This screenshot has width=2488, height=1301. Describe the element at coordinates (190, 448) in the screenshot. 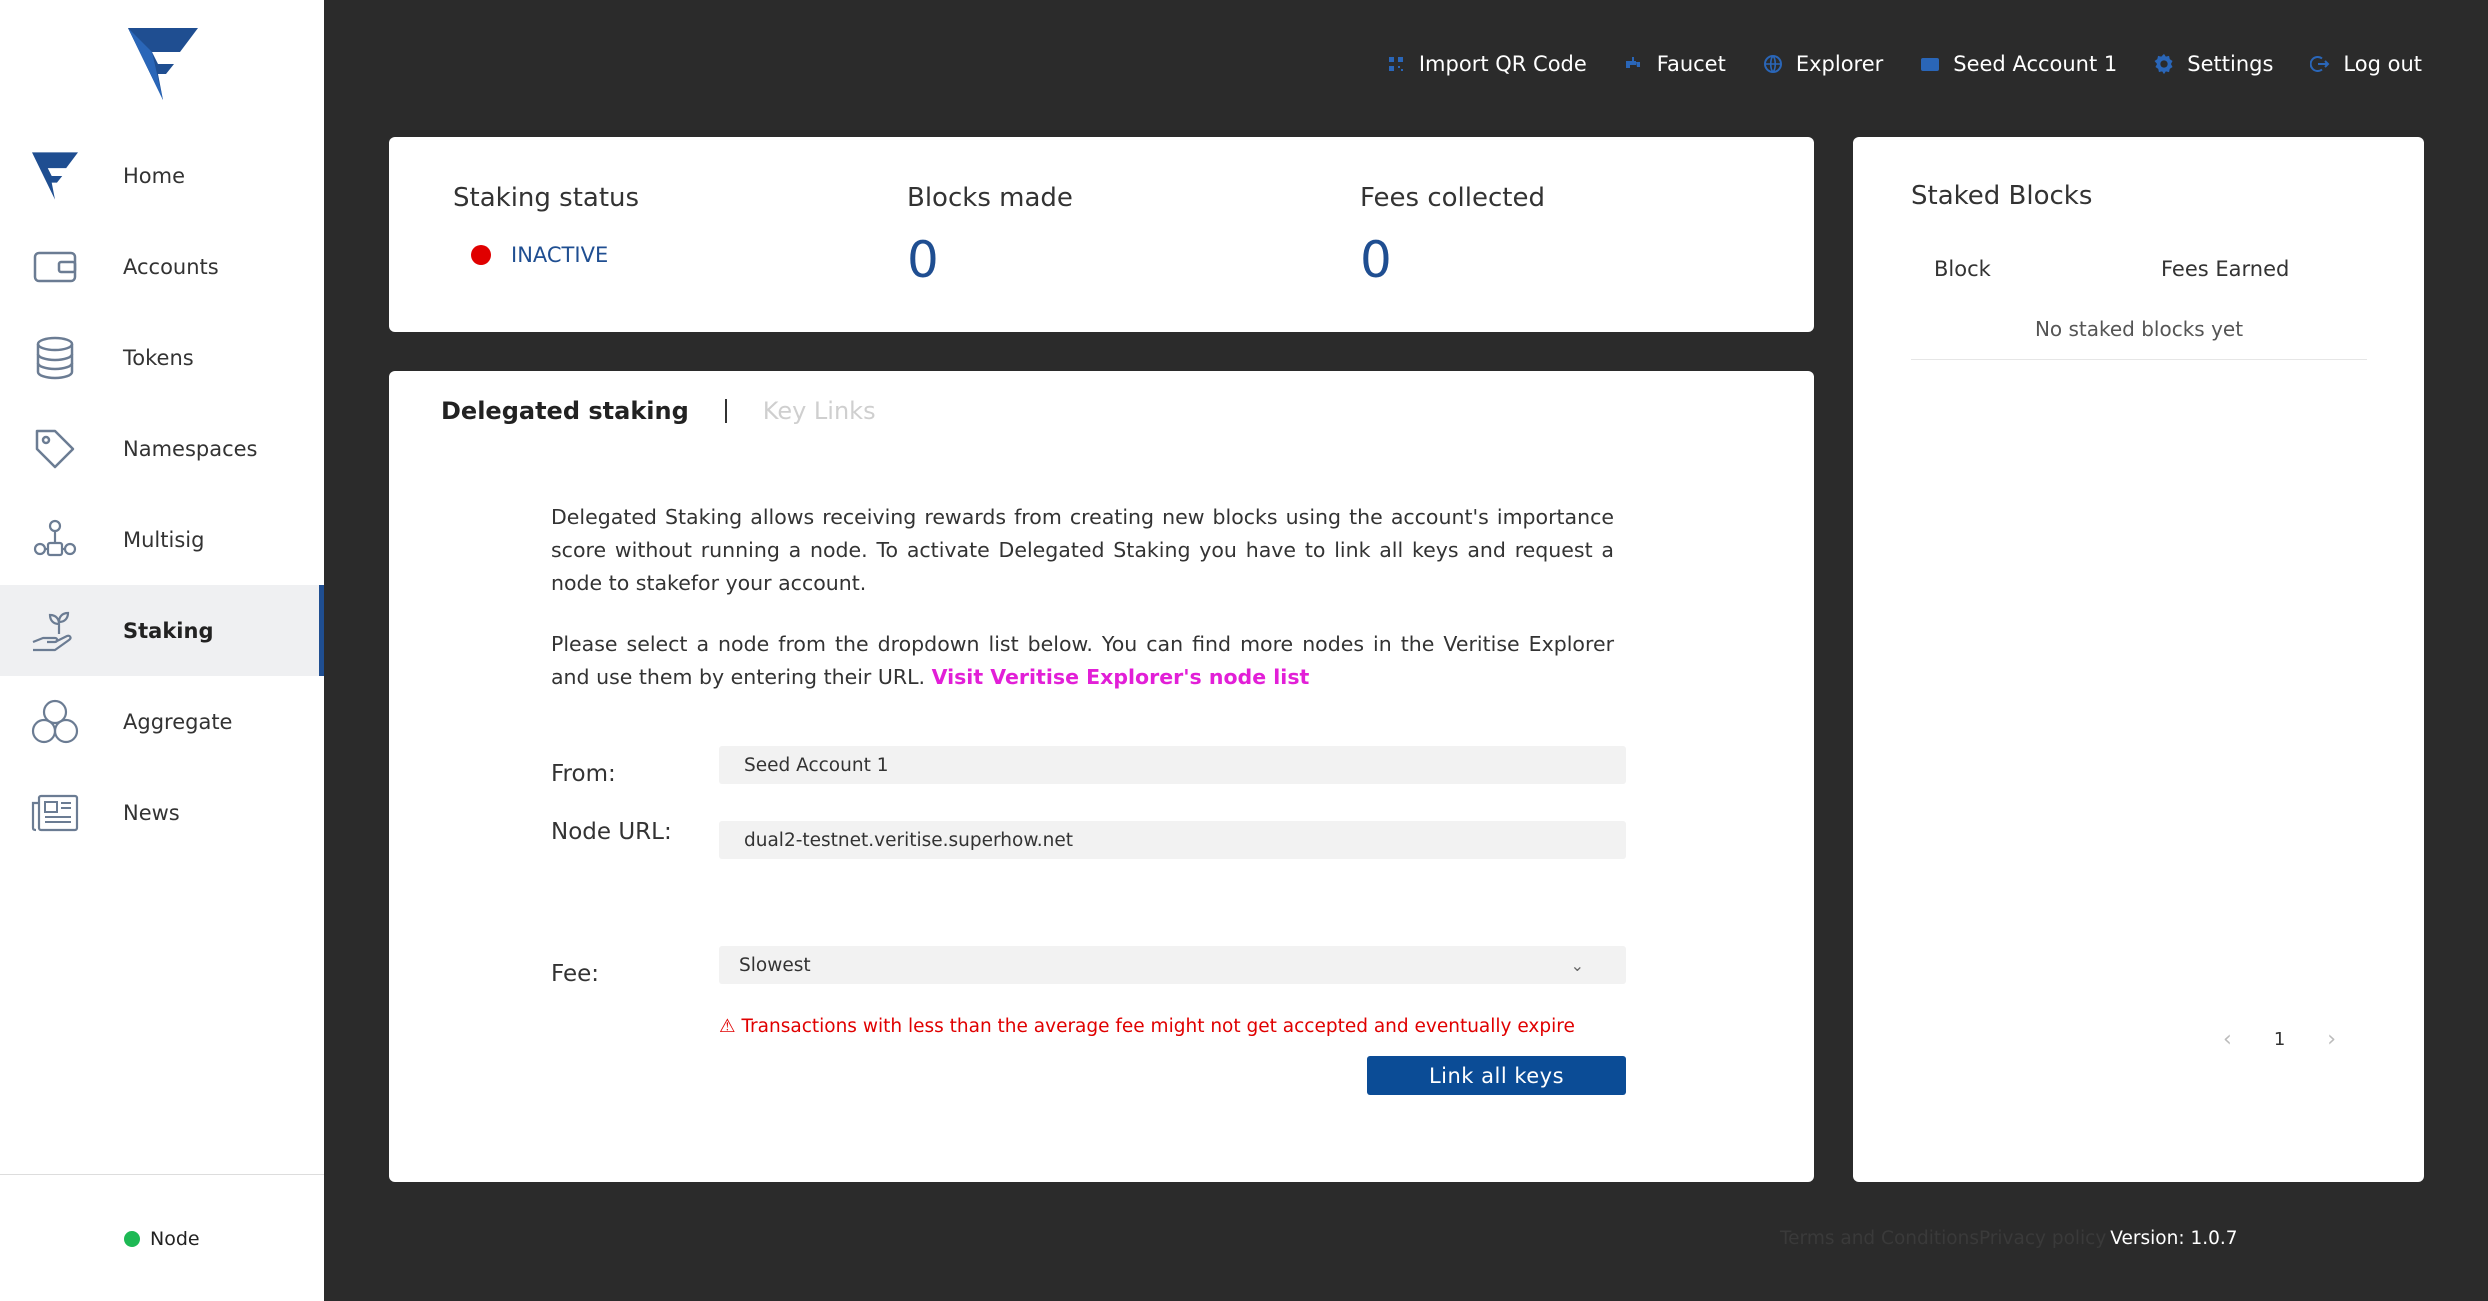

I see `sidebar-item-label: Namespaces` at that location.